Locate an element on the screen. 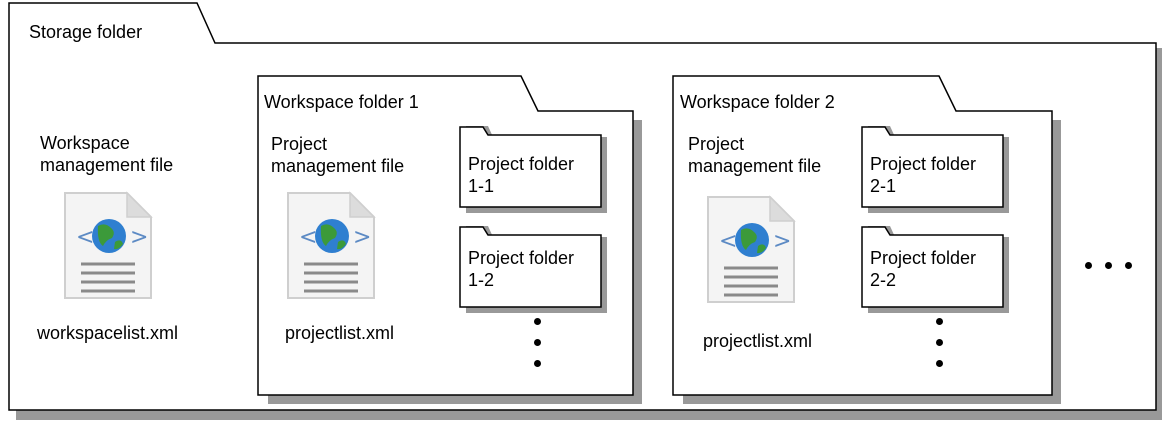  project-folder-1-2-label-line1: Project folder is located at coordinates (521, 258).